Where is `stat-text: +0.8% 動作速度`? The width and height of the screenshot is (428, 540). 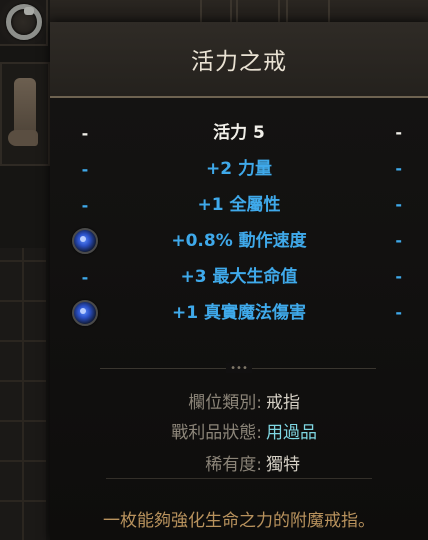 stat-text: +0.8% 動作速度 is located at coordinates (239, 241).